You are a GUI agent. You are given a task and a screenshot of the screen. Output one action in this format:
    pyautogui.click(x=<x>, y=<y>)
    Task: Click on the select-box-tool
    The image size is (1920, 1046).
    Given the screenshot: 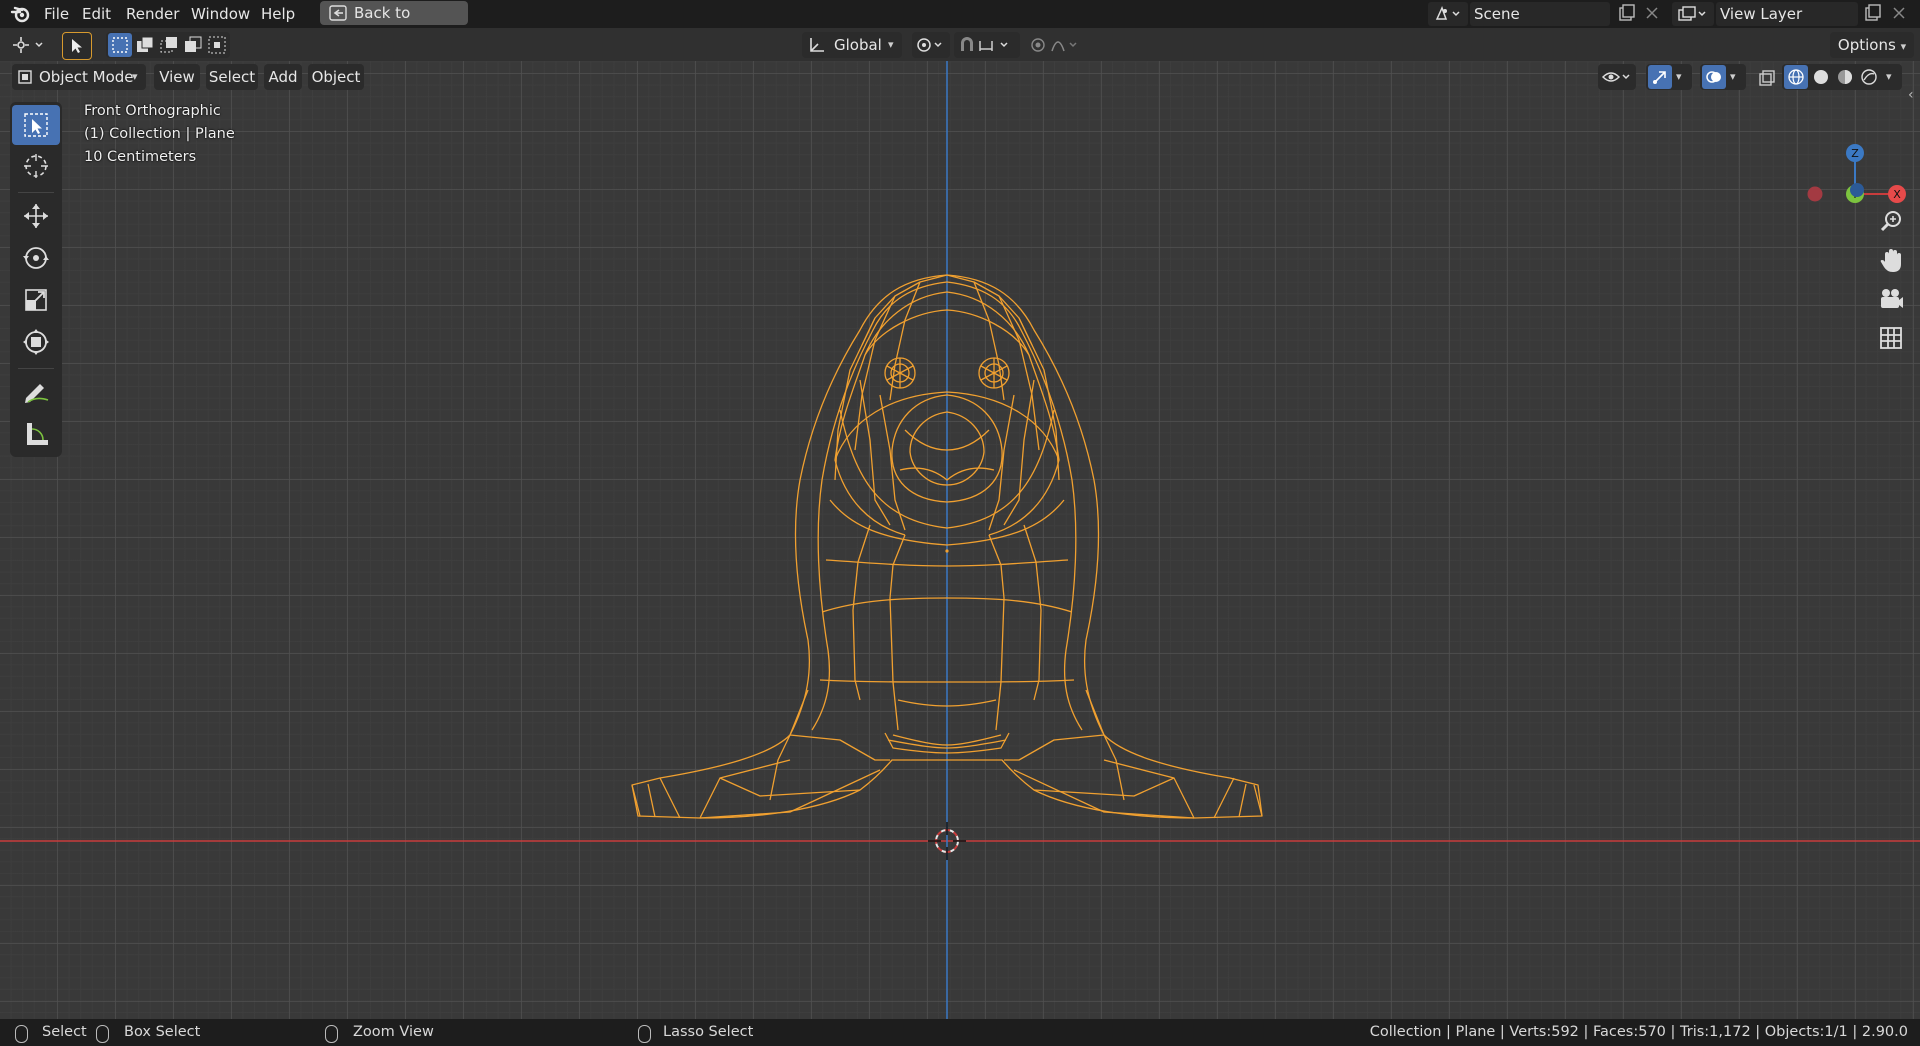 What is the action you would take?
    pyautogui.click(x=36, y=125)
    